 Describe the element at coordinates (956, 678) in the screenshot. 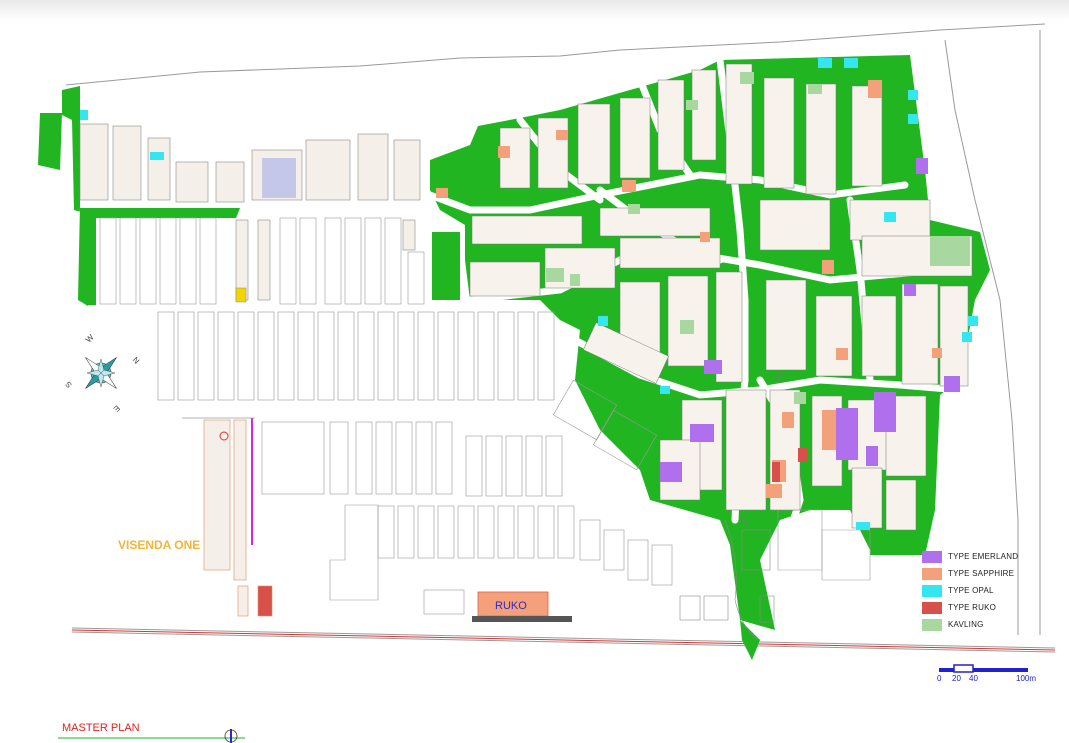

I see `scale-tick-20: 20` at that location.